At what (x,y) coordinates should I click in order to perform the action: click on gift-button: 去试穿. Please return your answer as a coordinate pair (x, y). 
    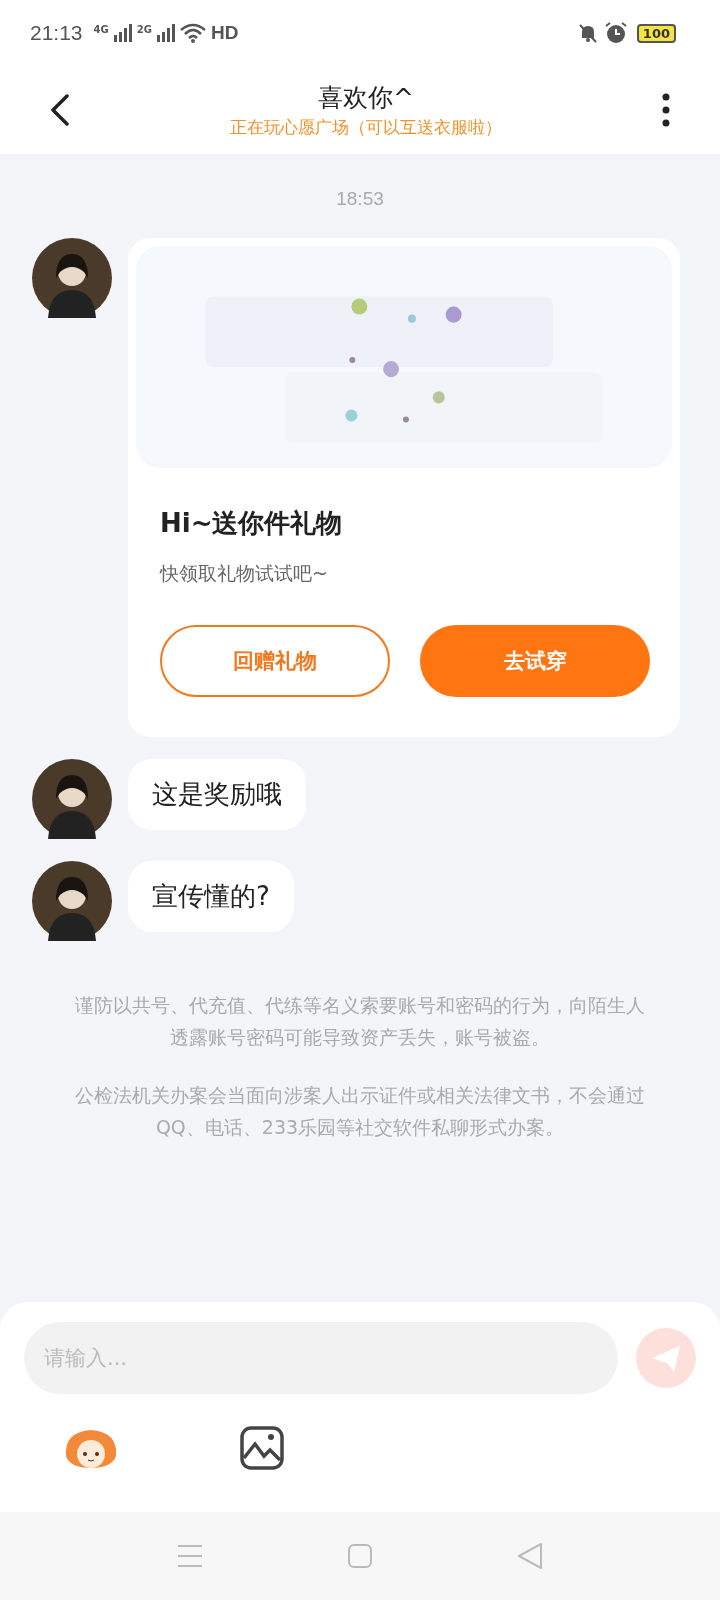
    Looking at the image, I should click on (535, 661).